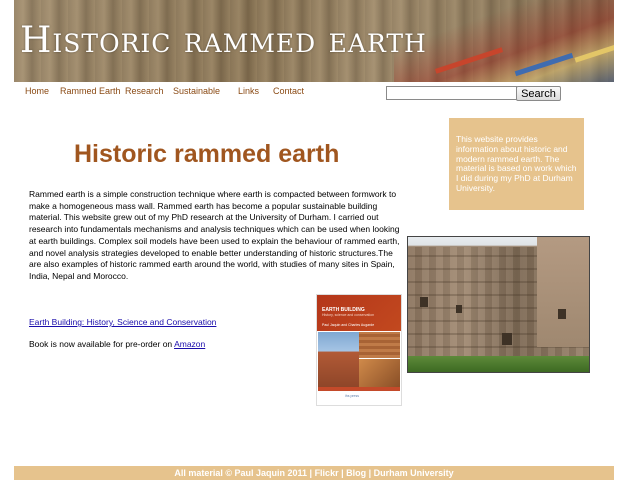 The image size is (628, 495). What do you see at coordinates (37, 91) in the screenshot?
I see `nav-item-home: Home` at bounding box center [37, 91].